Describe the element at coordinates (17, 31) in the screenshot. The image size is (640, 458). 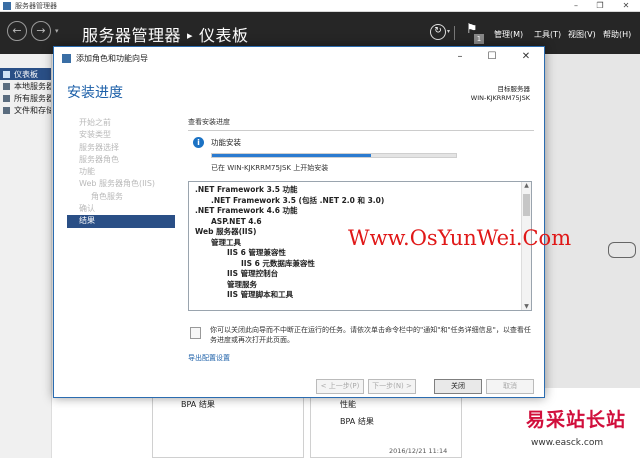
I see `back-icon: ←` at that location.